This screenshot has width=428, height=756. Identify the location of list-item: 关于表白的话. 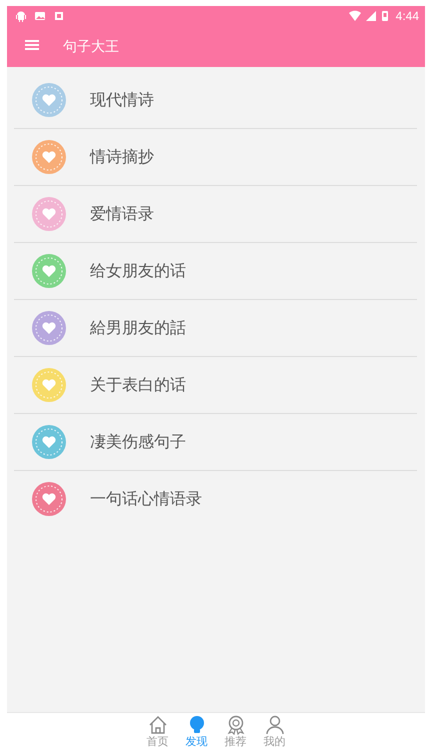
(215, 385).